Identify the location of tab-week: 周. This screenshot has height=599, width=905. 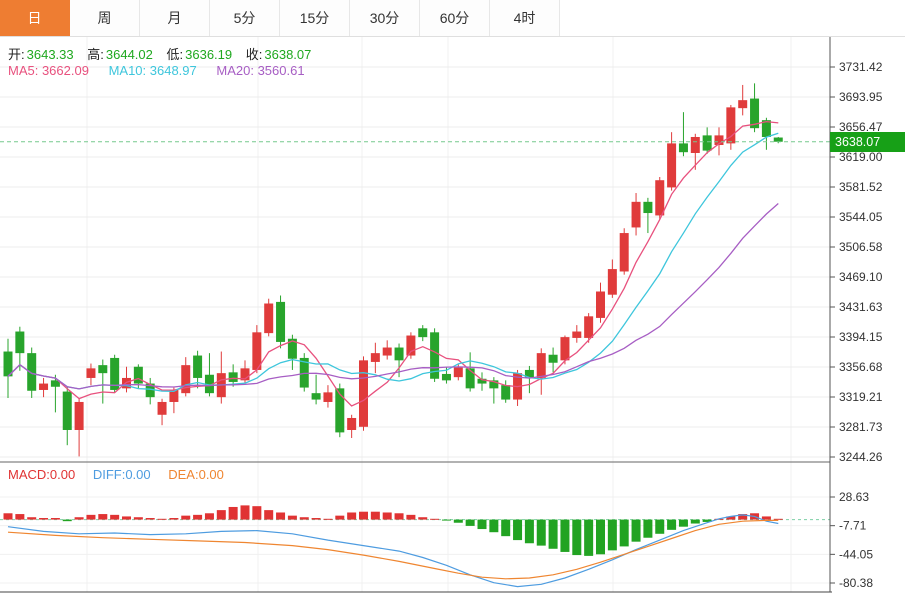
(105, 18).